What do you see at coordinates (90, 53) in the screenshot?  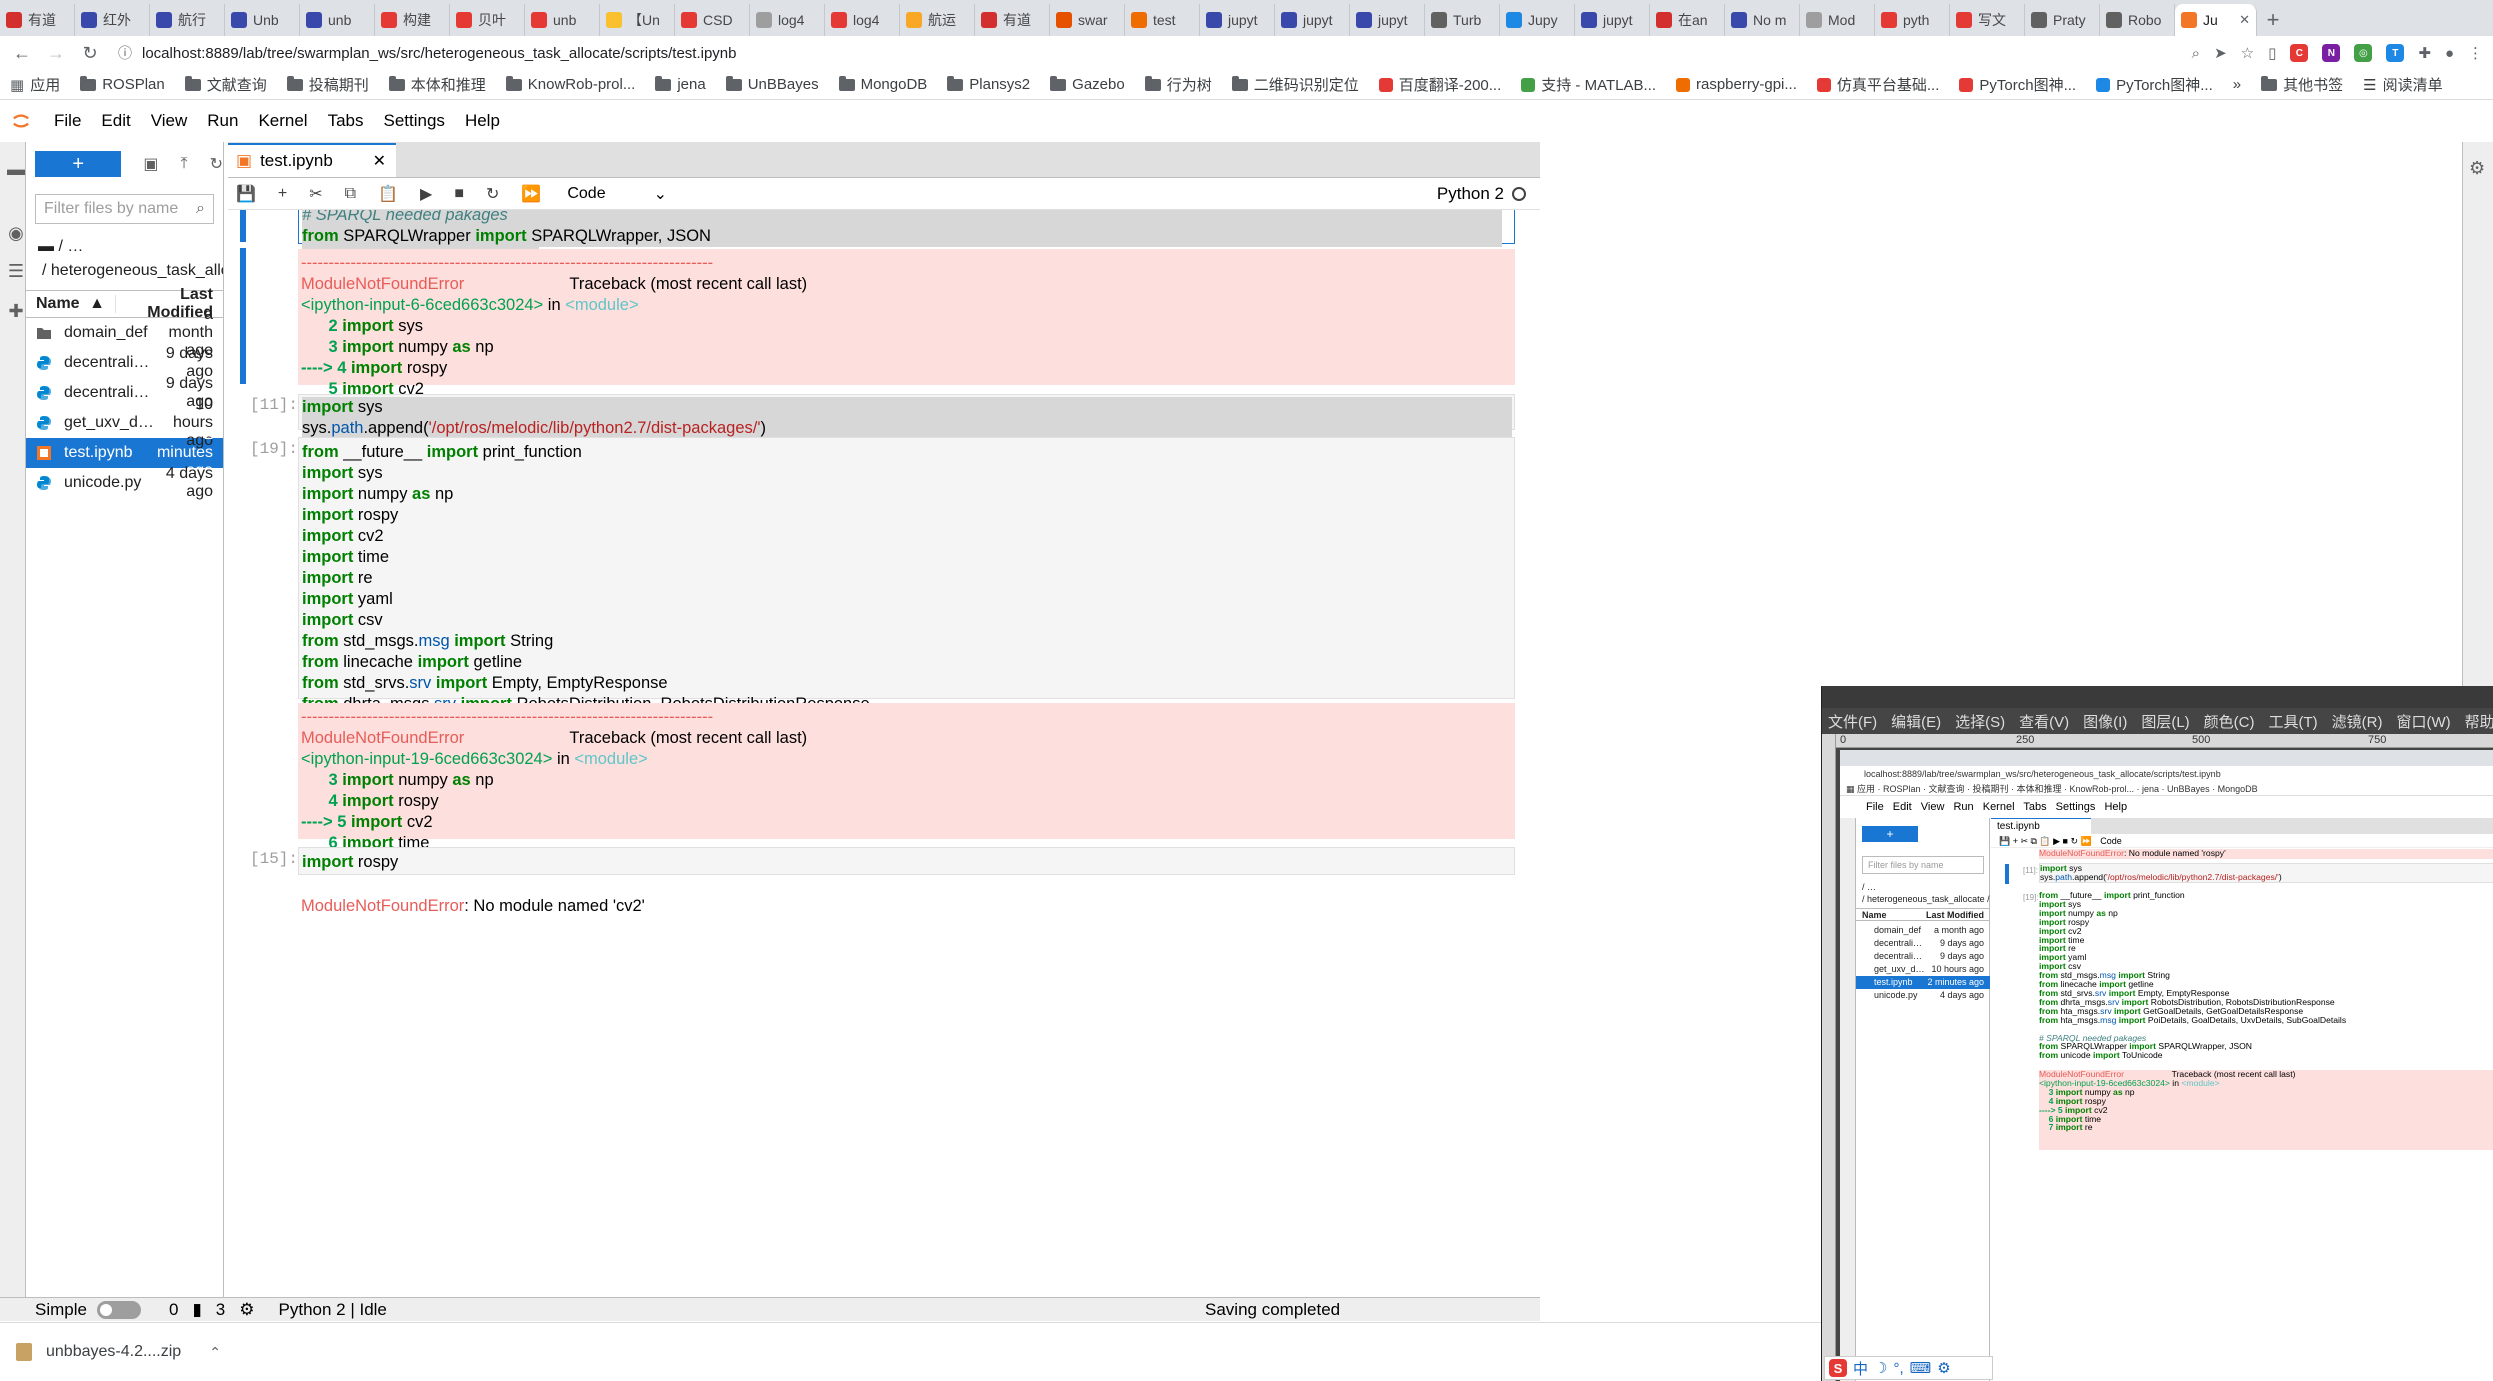 I see `reload-icon: ↻` at bounding box center [90, 53].